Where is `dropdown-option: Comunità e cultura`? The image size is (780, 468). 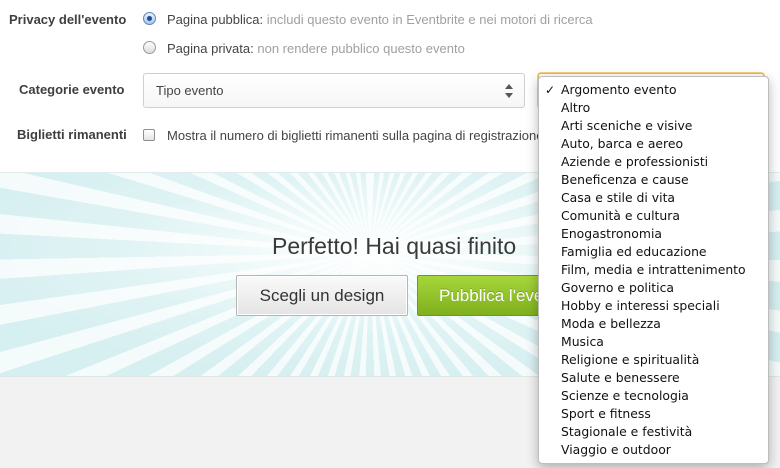
dropdown-option: Comunità e cultura is located at coordinates (653, 216).